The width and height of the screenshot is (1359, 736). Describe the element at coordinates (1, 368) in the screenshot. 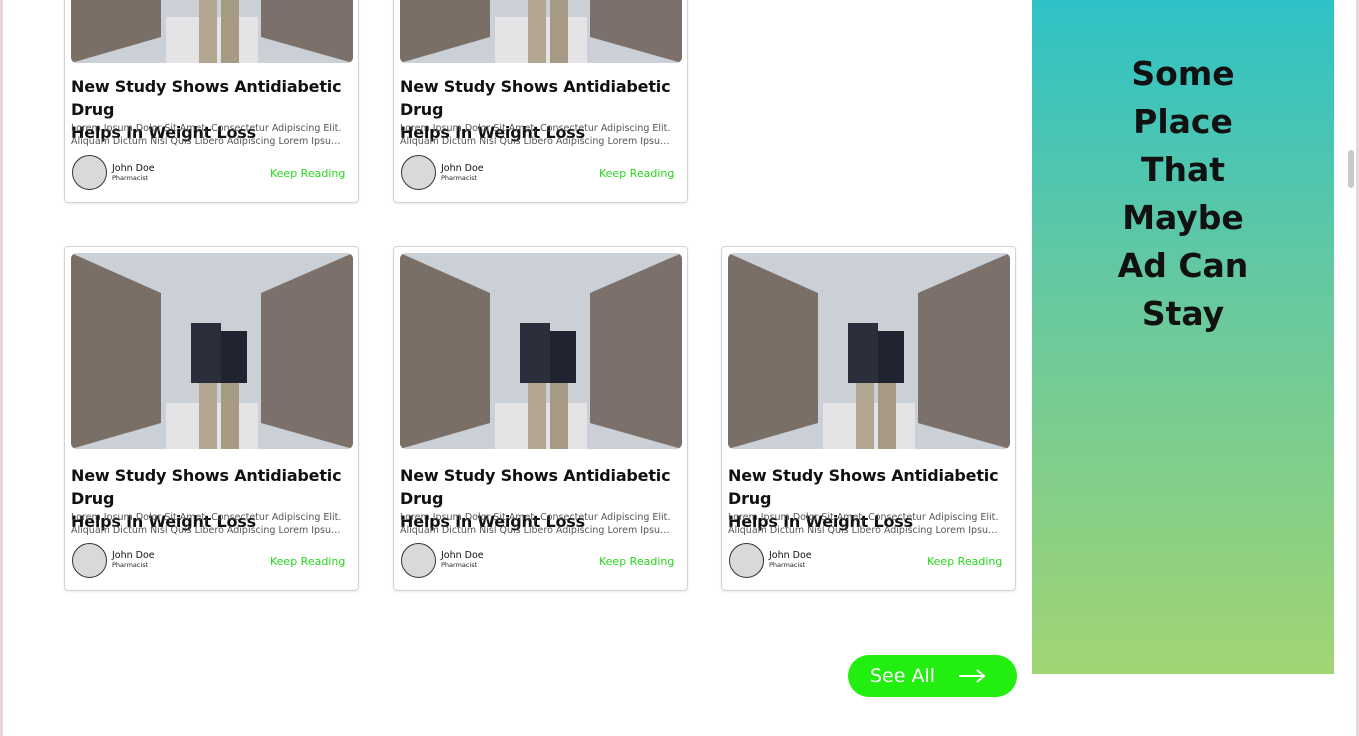

I see `page-frame-left` at that location.